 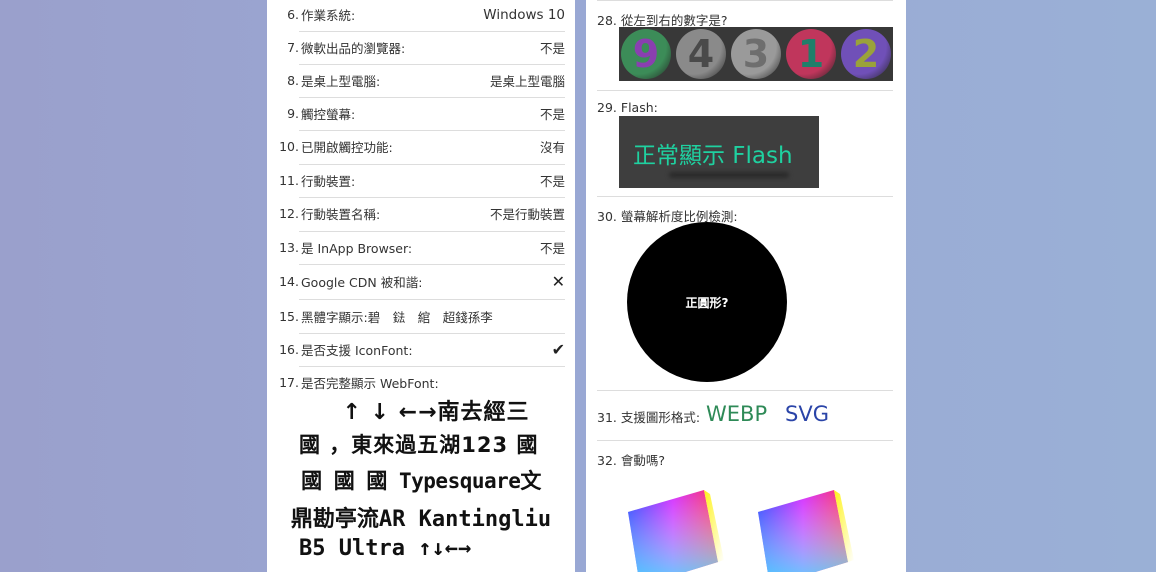 What do you see at coordinates (558, 281) in the screenshot?
I see `close-icon: ✕` at bounding box center [558, 281].